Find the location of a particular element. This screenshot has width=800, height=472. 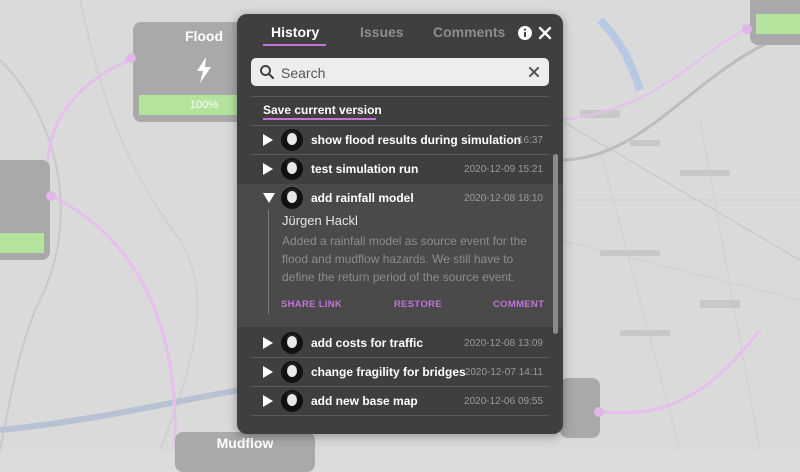

mudflow-node: Mudflow is located at coordinates (245, 452).